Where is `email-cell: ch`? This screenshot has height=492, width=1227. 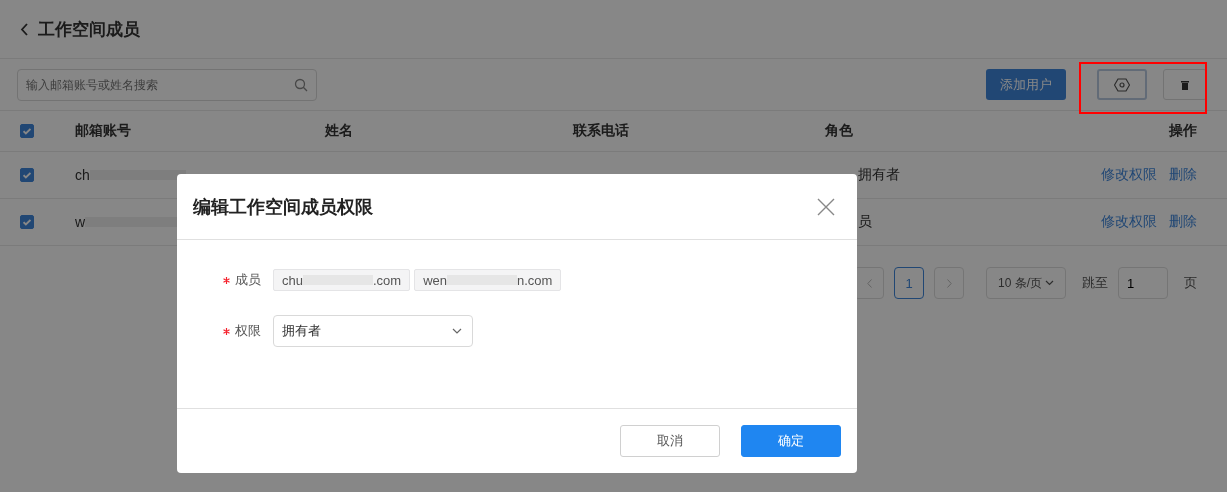
email-cell: ch is located at coordinates (82, 175).